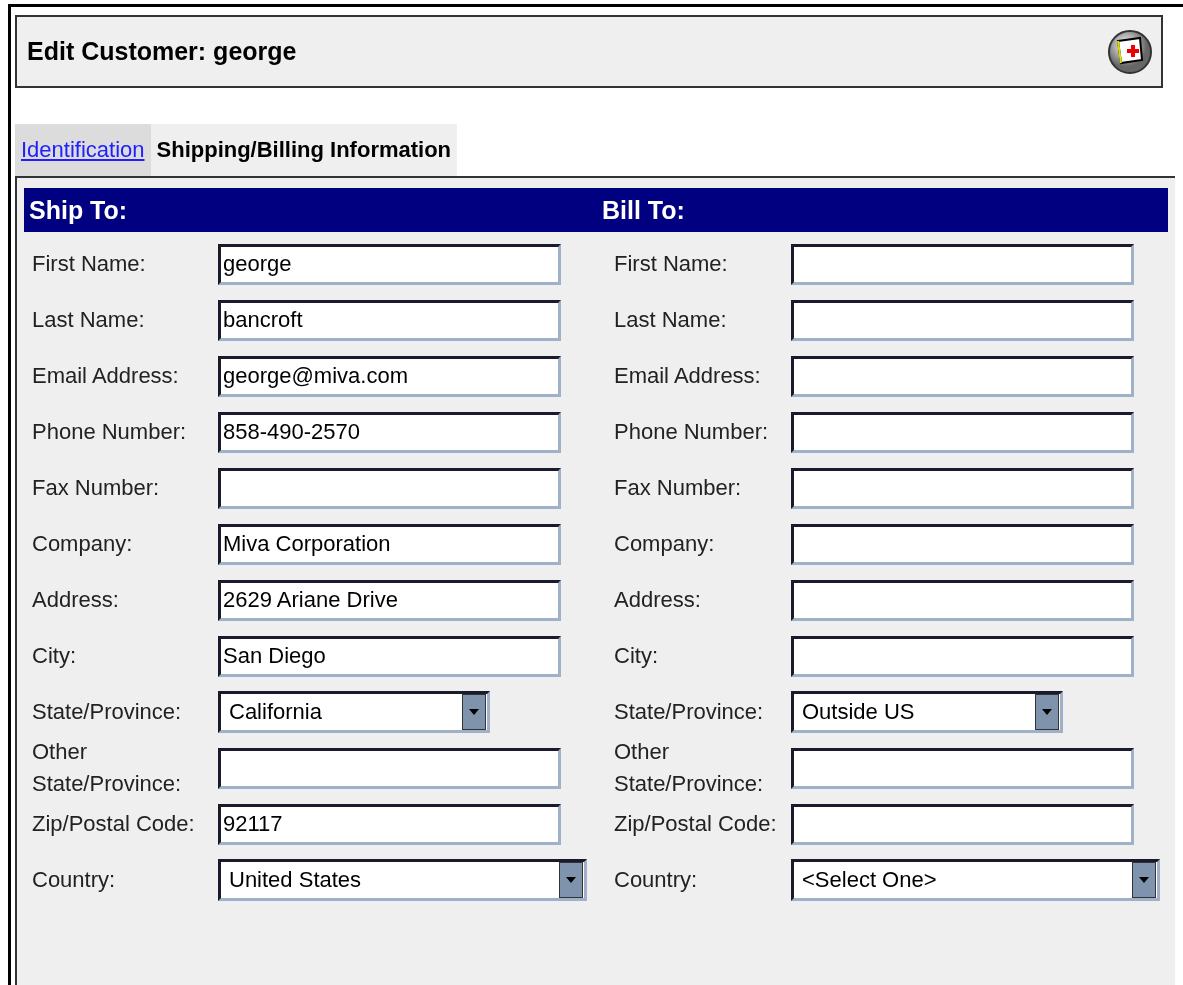 Image resolution: width=1183 pixels, height=985 pixels. Describe the element at coordinates (79, 210) in the screenshot. I see `section-heading: Ship To:` at that location.